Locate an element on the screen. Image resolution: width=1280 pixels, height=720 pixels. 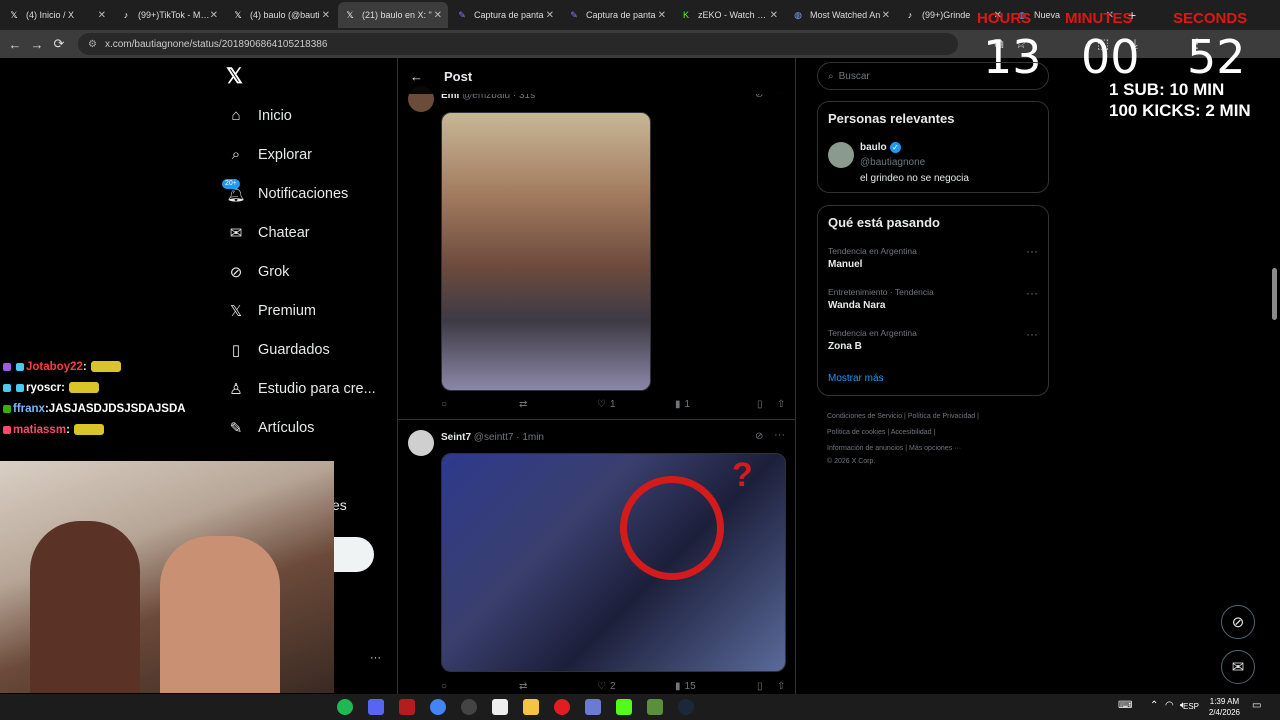
post-button is located at coordinates (353, 554).